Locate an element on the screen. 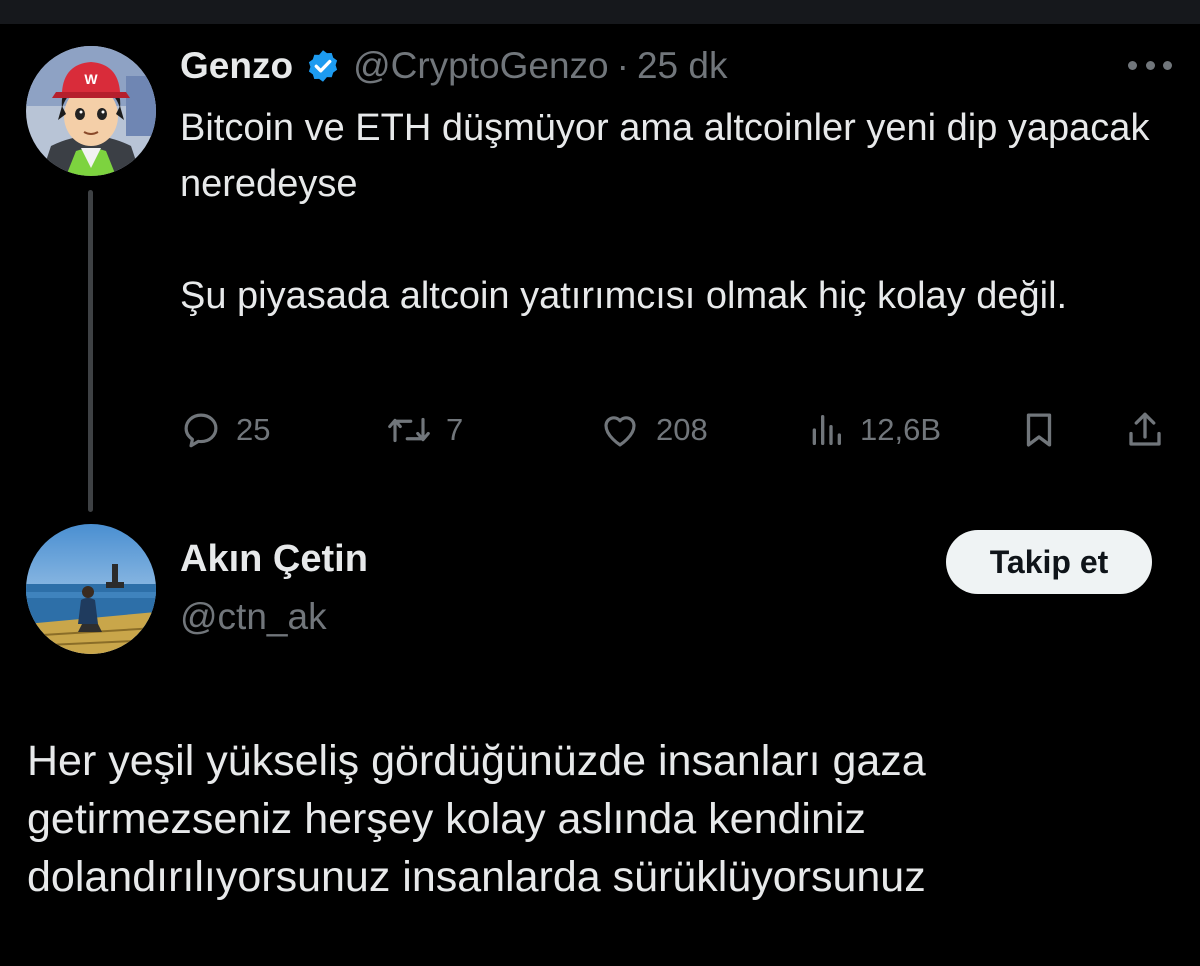 The height and width of the screenshot is (966, 1200). reply-button: 25 is located at coordinates (225, 430).